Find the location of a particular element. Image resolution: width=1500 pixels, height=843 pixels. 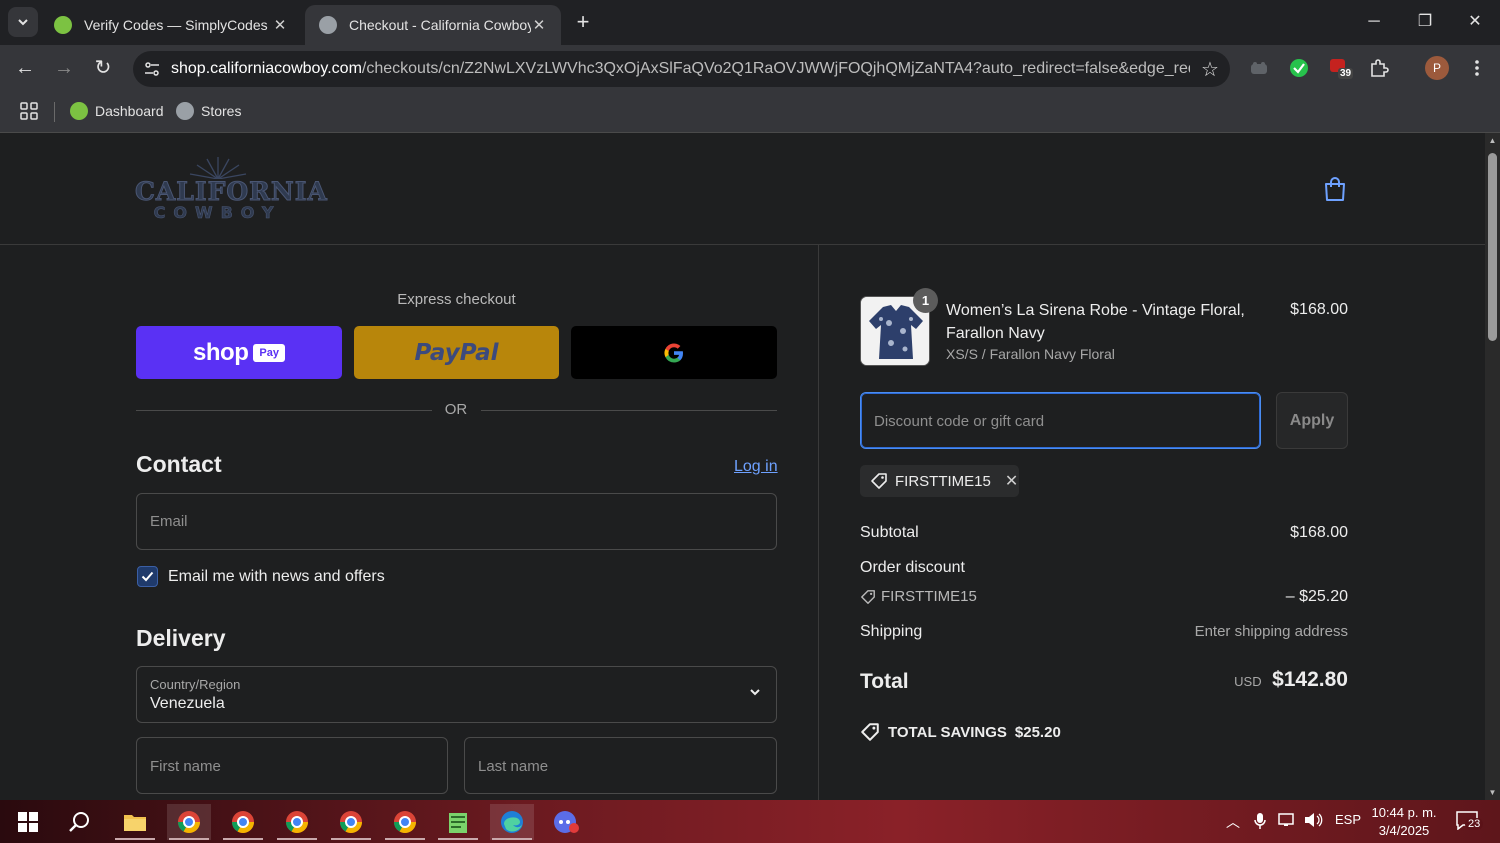

shipping-label: Shipping is located at coordinates (891, 631).